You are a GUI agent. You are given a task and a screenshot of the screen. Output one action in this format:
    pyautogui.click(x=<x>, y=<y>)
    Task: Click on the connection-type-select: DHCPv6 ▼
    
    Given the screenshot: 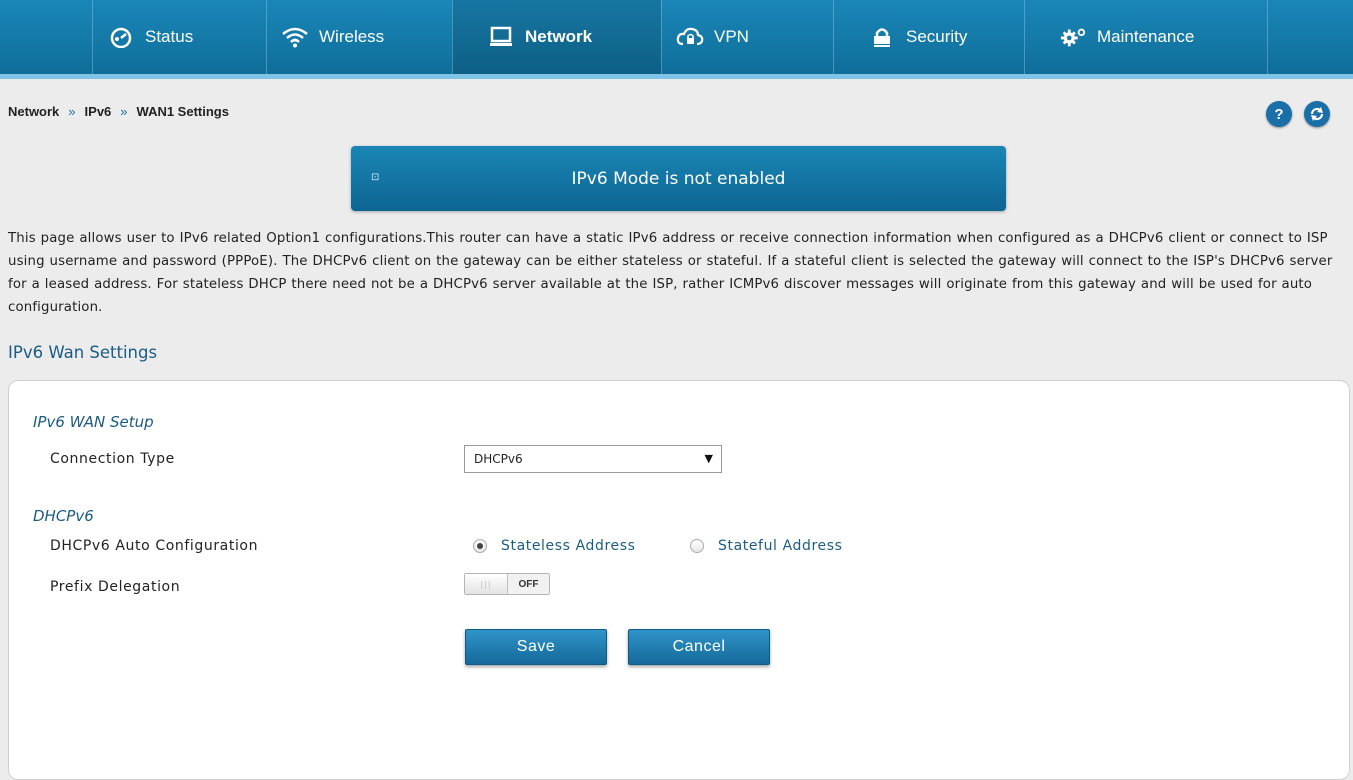 What is the action you would take?
    pyautogui.click(x=593, y=459)
    